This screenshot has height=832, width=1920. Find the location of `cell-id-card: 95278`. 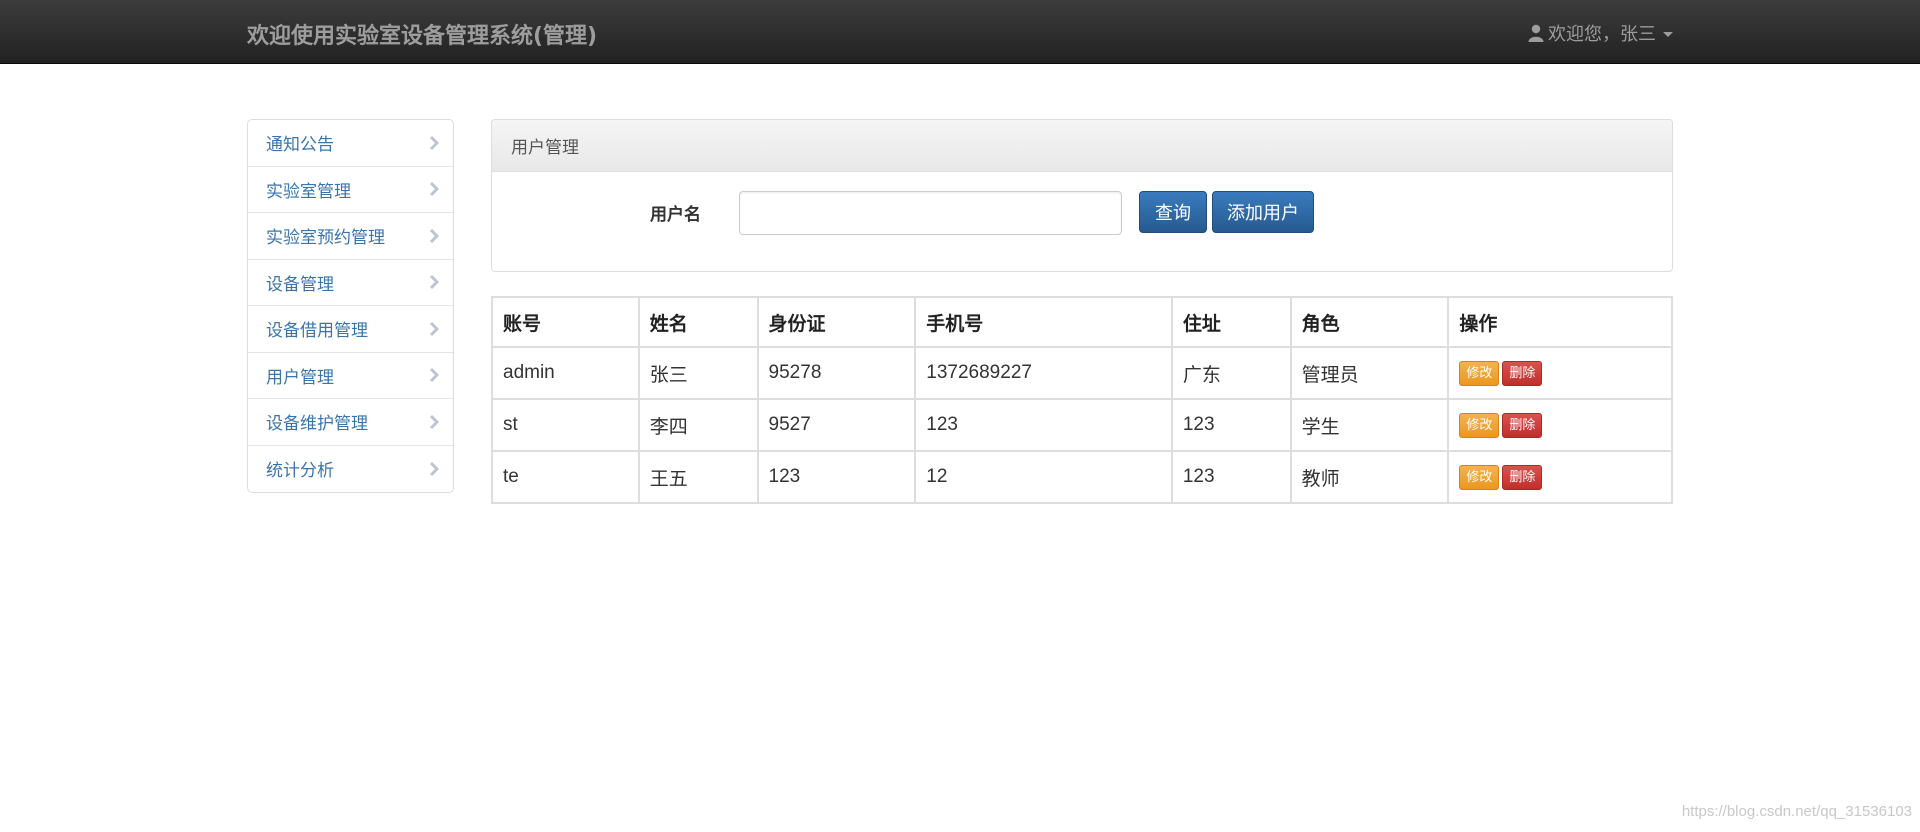

cell-id-card: 95278 is located at coordinates (836, 373).